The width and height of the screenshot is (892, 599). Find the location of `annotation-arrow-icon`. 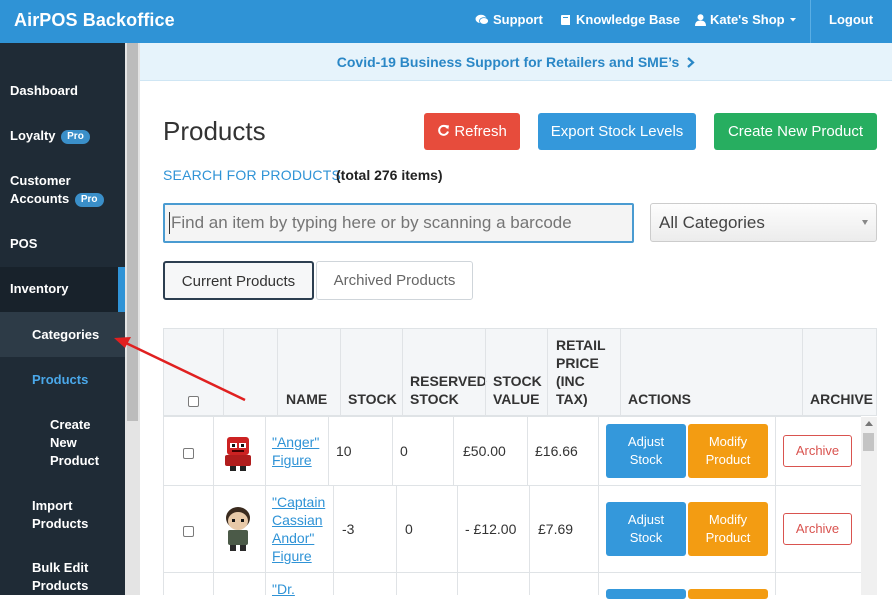

annotation-arrow-icon is located at coordinates (180, 369).